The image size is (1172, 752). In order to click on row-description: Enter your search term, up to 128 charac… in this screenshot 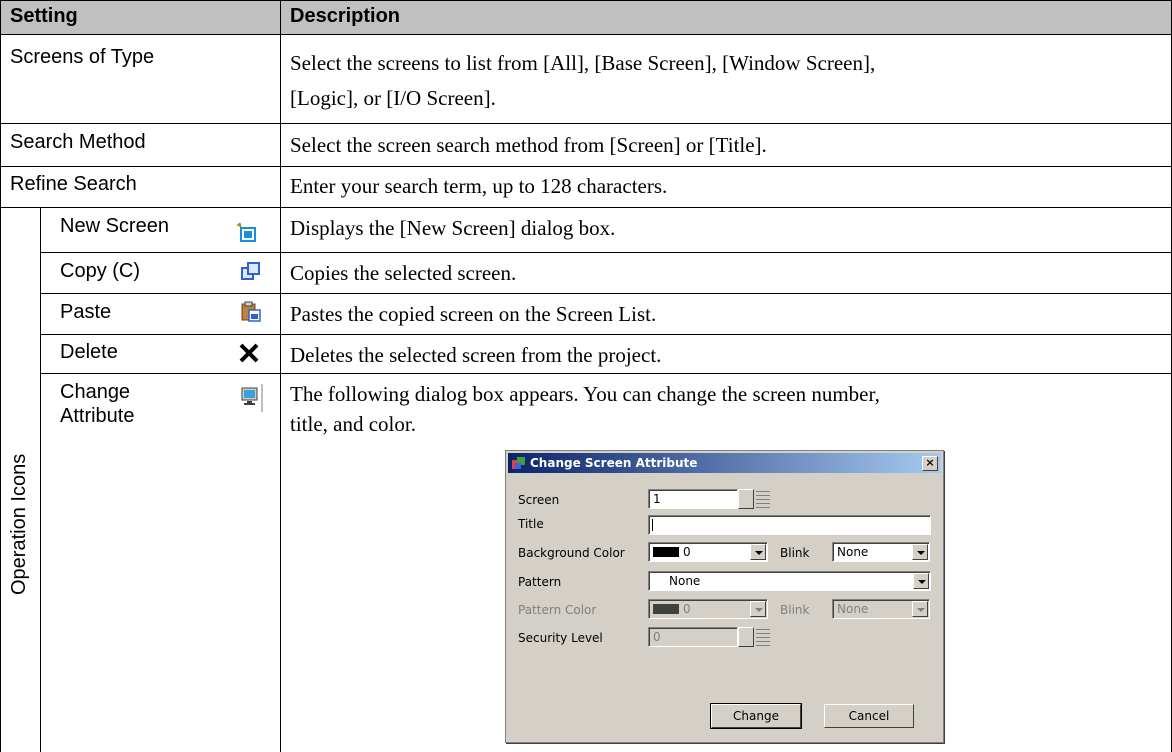, I will do `click(479, 186)`.